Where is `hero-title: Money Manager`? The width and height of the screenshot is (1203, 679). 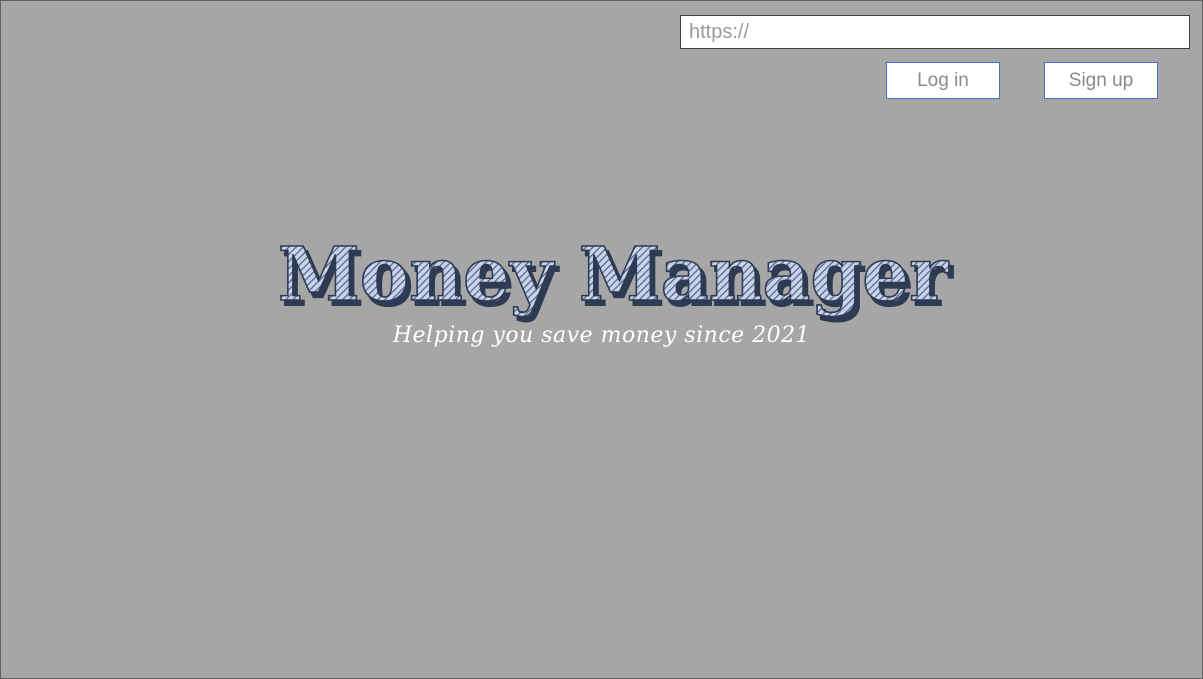 hero-title: Money Manager is located at coordinates (613, 275).